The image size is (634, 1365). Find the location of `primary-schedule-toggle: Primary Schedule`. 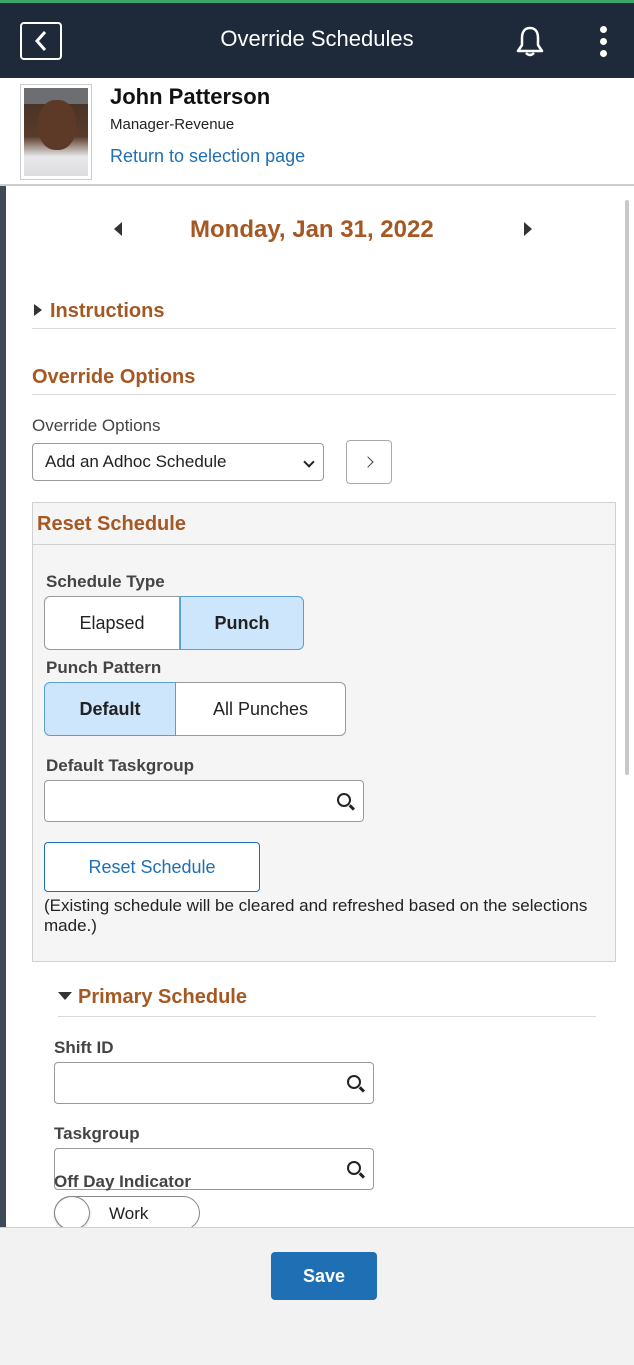

primary-schedule-toggle: Primary Schedule is located at coordinates (152, 997).